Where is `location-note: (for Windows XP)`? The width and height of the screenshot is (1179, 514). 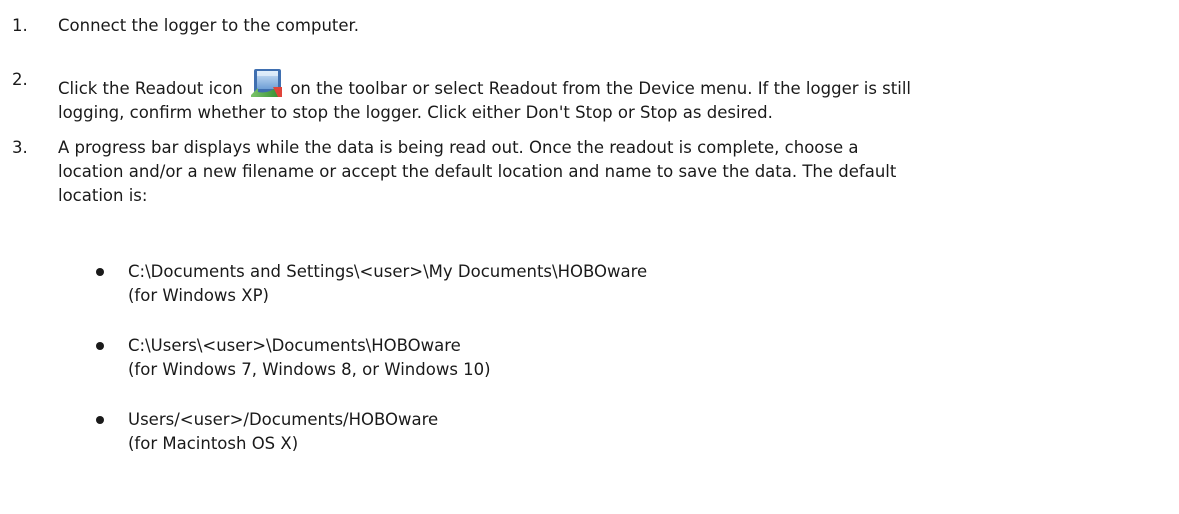 location-note: (for Windows XP) is located at coordinates (198, 295).